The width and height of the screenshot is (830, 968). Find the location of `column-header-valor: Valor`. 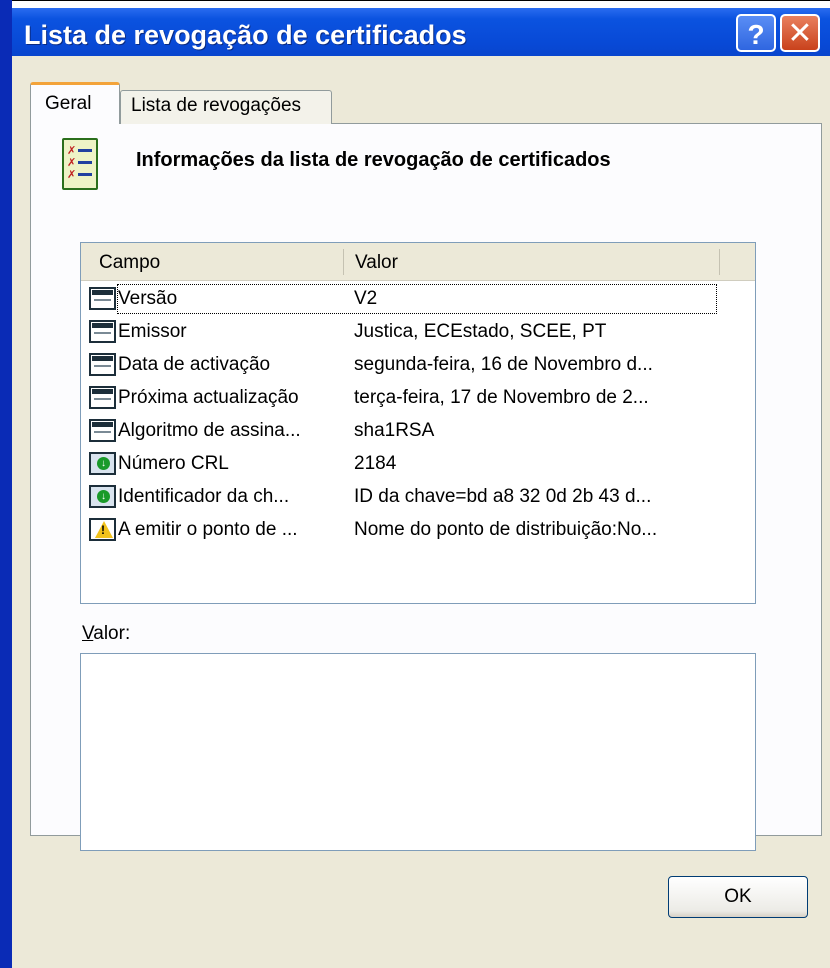

column-header-valor: Valor is located at coordinates (376, 263).